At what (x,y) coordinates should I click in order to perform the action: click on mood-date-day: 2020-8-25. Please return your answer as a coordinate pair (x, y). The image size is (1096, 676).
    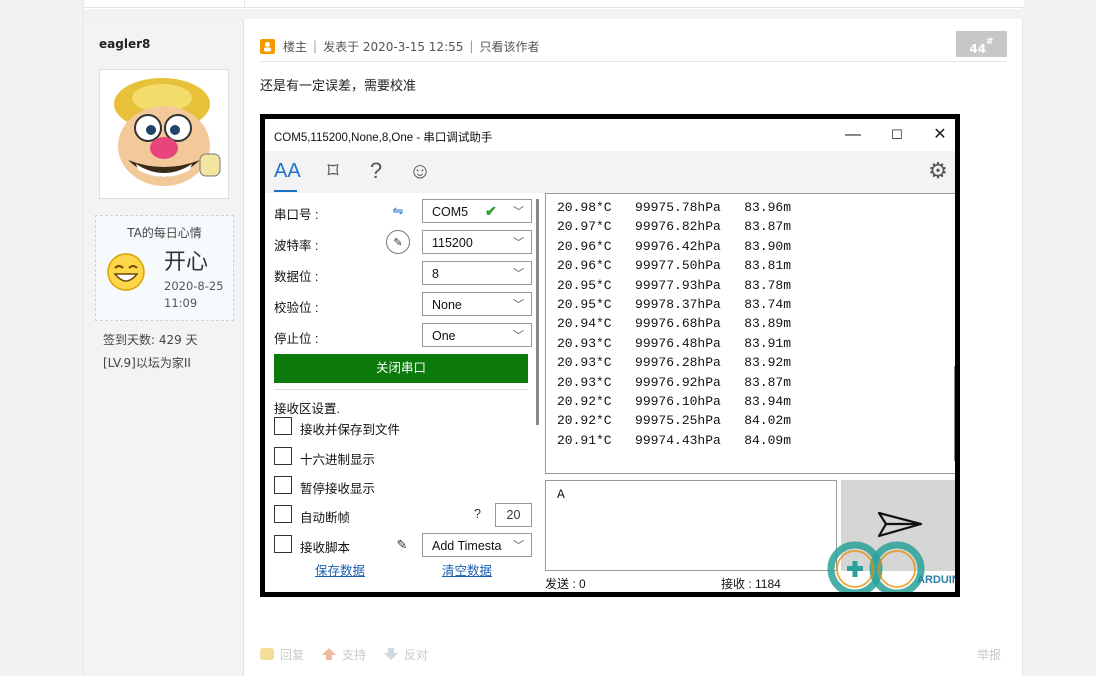
    Looking at the image, I should click on (194, 286).